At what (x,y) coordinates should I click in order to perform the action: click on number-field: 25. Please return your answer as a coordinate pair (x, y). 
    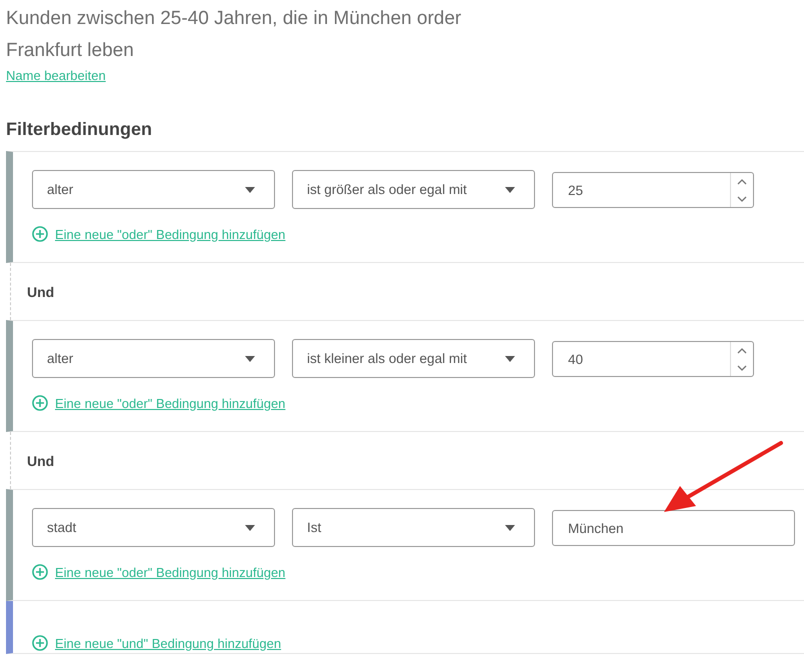
    Looking at the image, I should click on (653, 190).